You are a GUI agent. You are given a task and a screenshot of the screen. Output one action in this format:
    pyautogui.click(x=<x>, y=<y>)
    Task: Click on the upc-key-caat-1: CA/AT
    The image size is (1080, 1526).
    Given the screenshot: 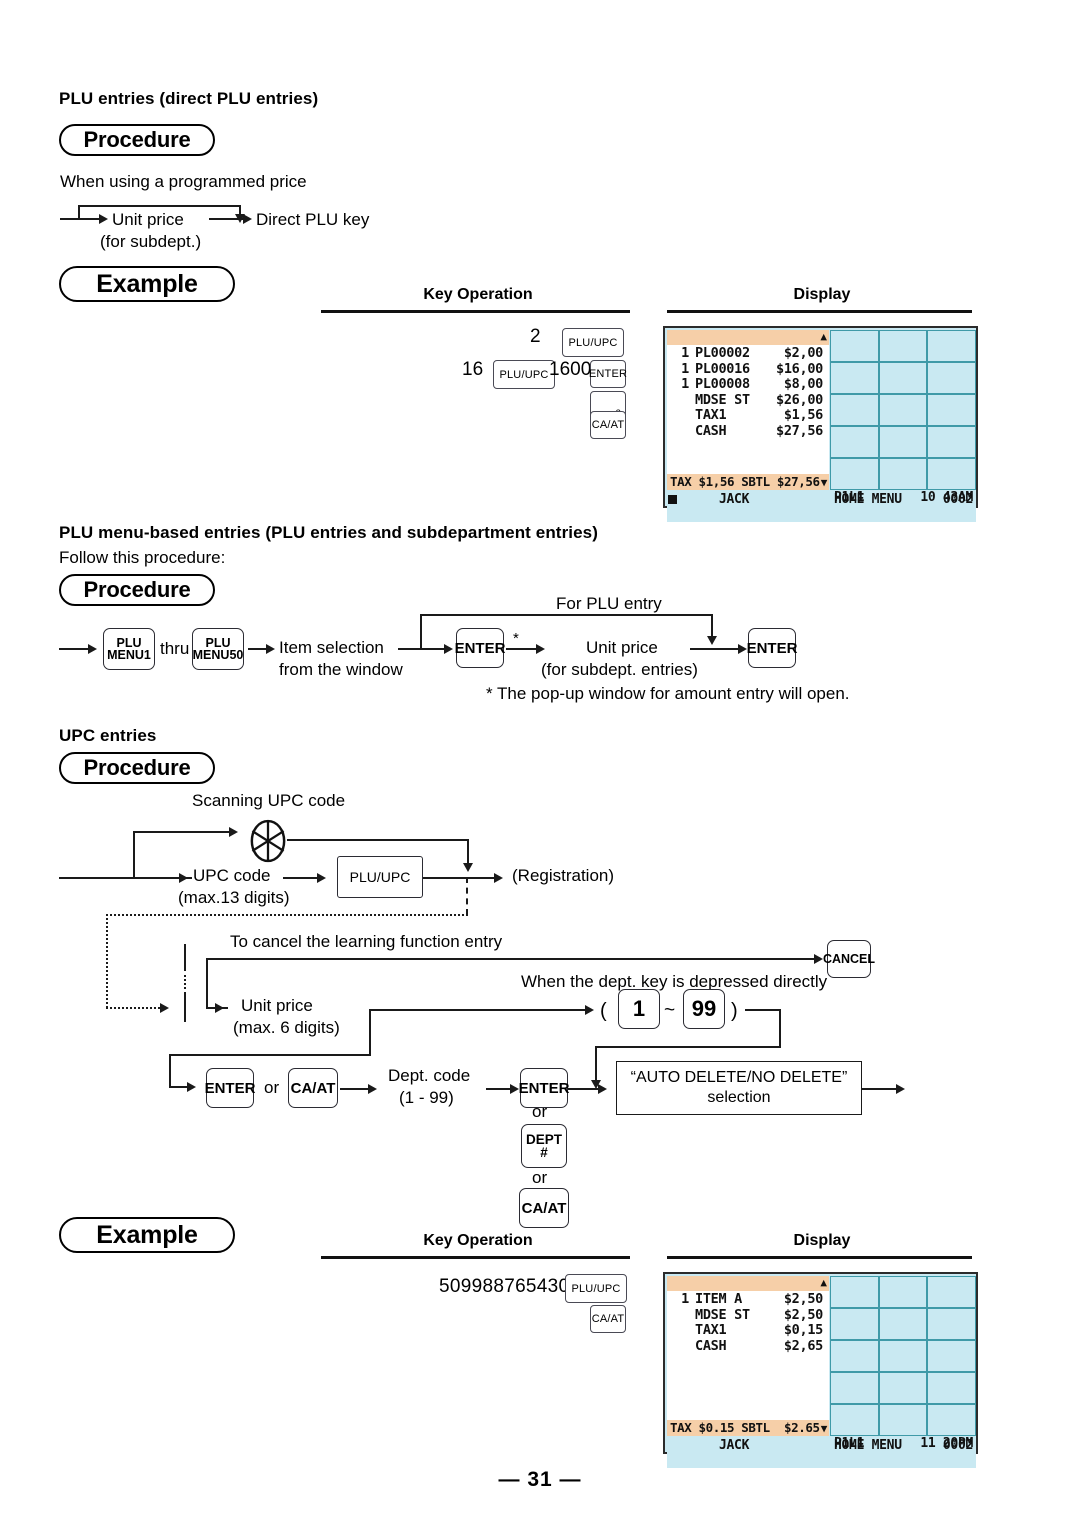 What is the action you would take?
    pyautogui.click(x=313, y=1088)
    